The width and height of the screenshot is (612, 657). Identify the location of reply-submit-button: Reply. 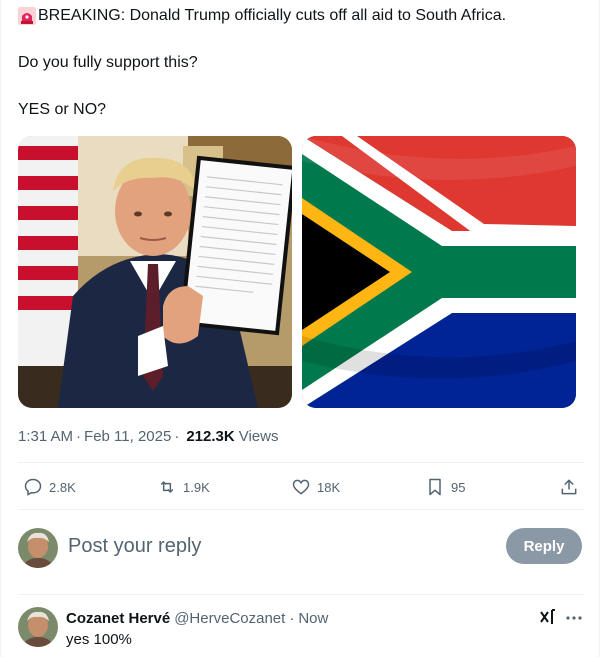
(544, 546).